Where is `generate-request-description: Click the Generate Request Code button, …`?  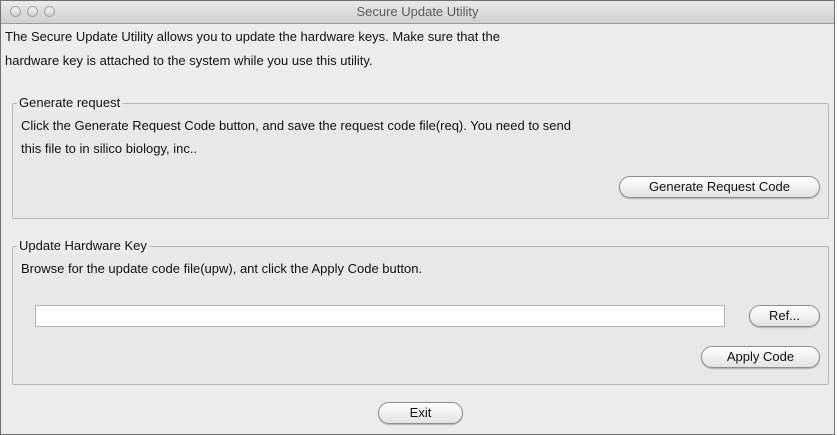 generate-request-description: Click the Generate Request Code button, … is located at coordinates (401, 137).